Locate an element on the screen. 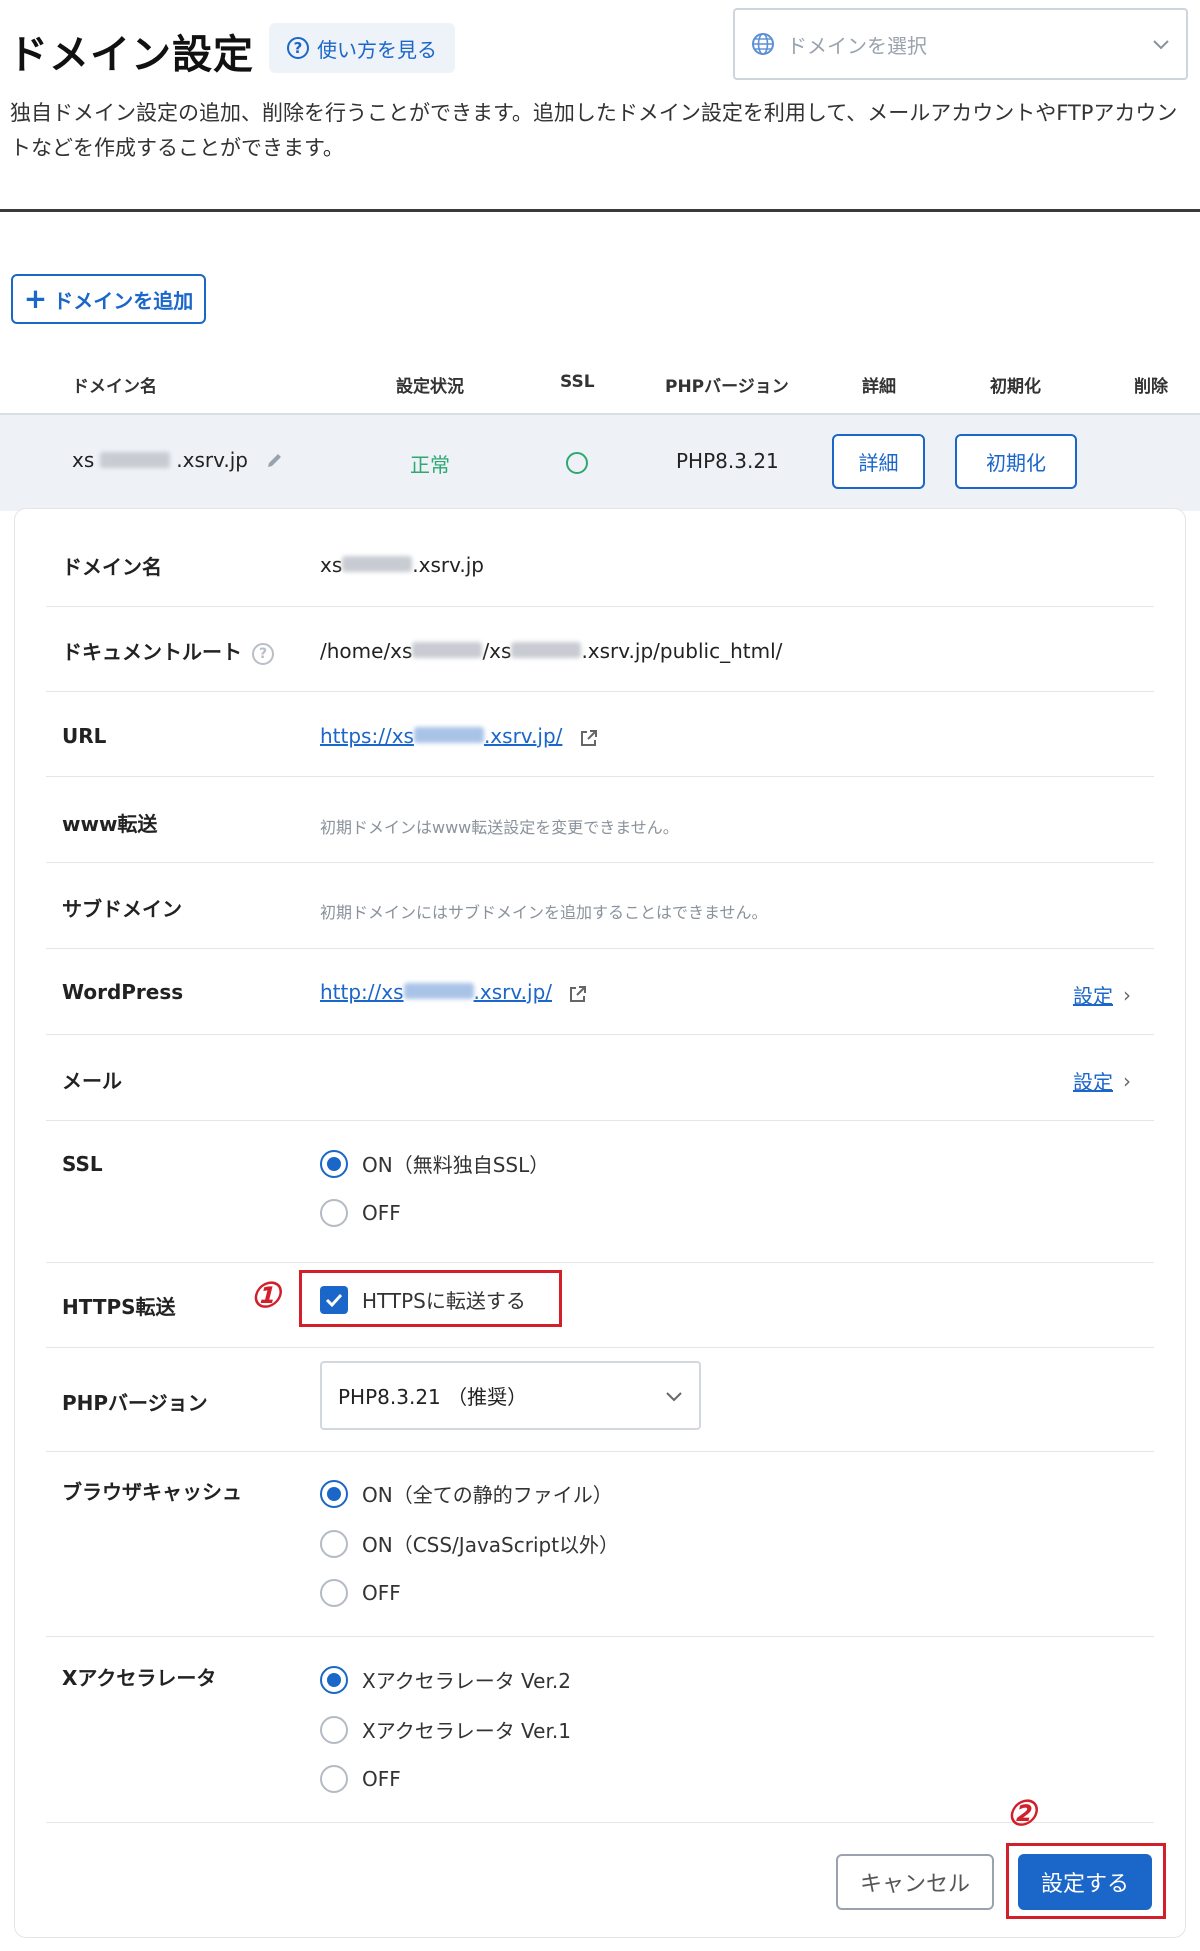  cache-option-except-css-js: ON（CSS/JavaScript以外） is located at coordinates (469, 1543).